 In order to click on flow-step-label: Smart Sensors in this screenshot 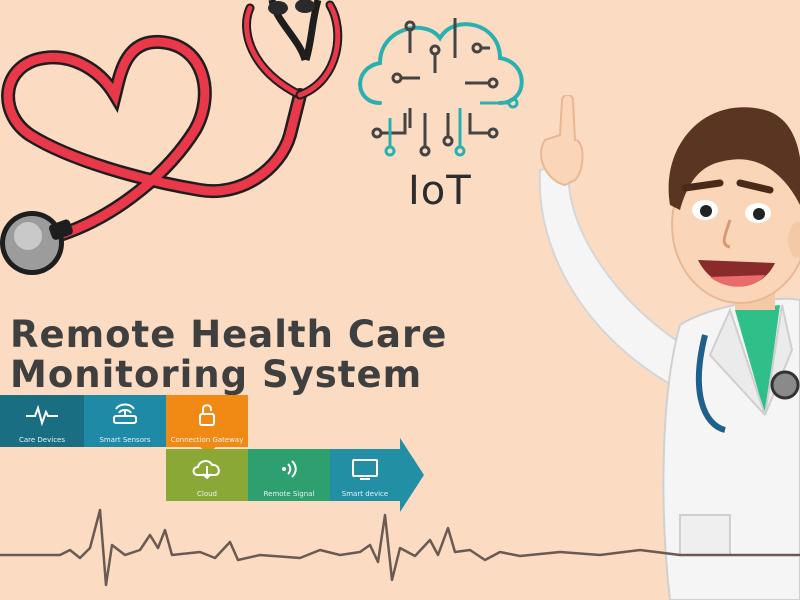, I will do `click(125, 440)`.